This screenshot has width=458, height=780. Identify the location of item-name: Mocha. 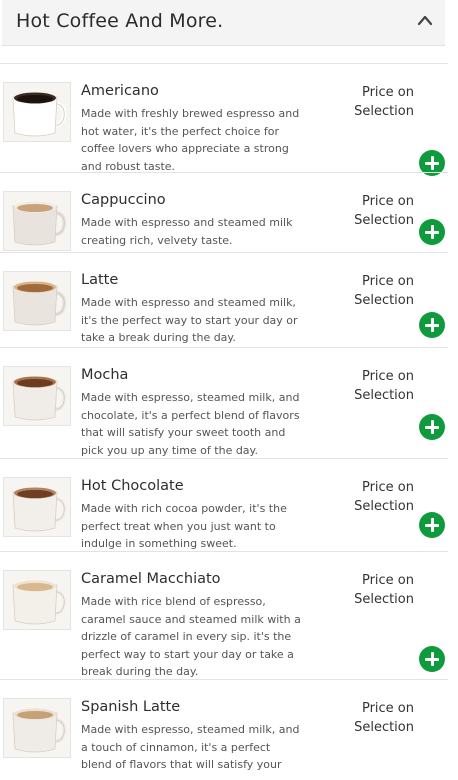
(104, 375).